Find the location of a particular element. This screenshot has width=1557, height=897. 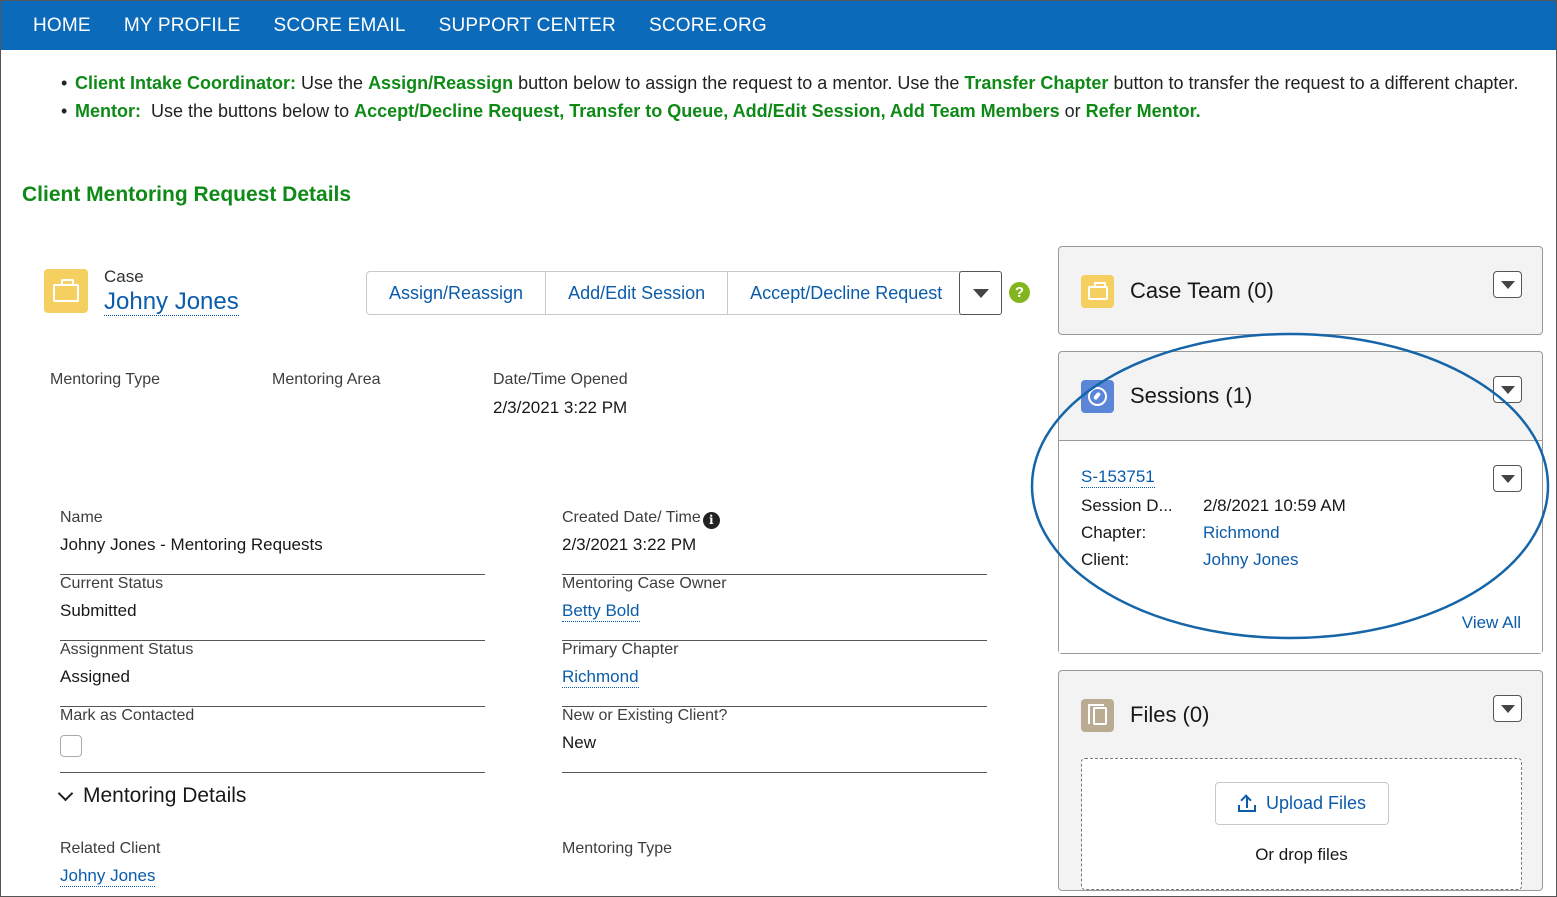

files-title: Files (0) is located at coordinates (1169, 715).